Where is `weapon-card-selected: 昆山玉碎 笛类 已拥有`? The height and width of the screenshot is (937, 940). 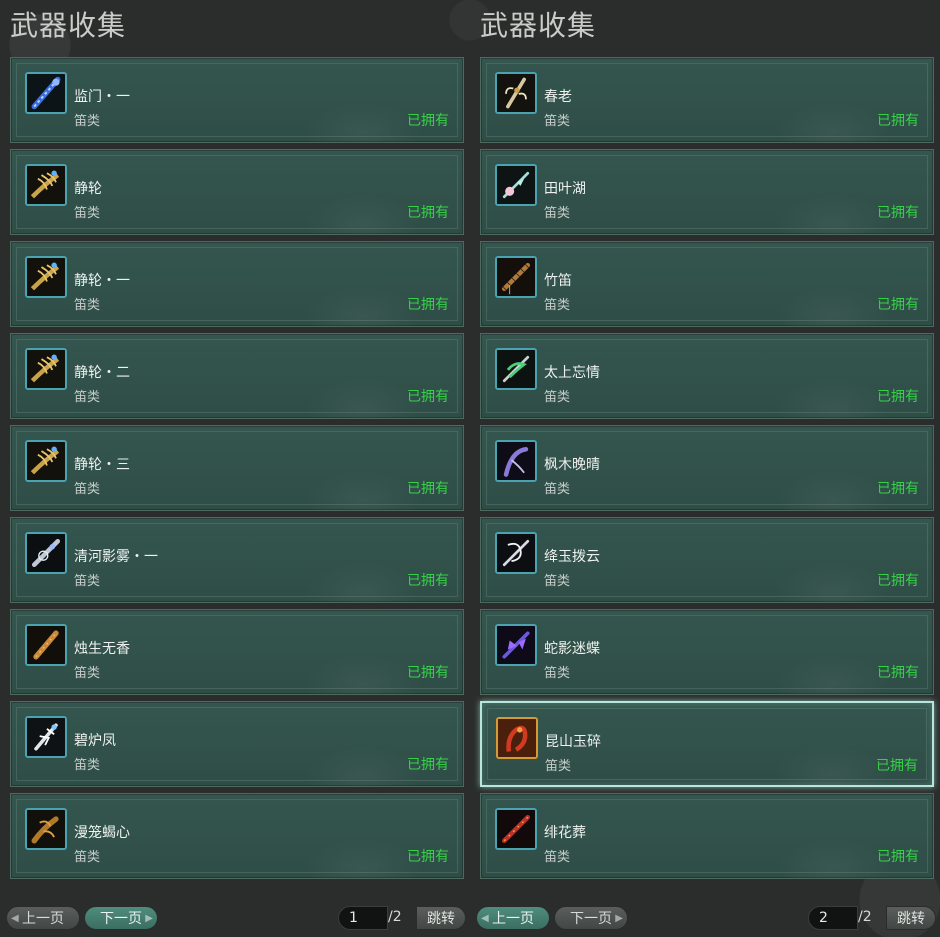
weapon-card-selected: 昆山玉碎 笛类 已拥有 is located at coordinates (707, 744).